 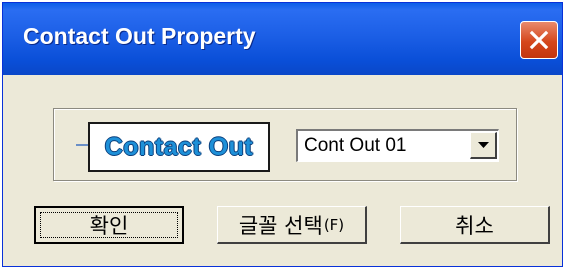 I want to click on contact-select: Cont Out 01, so click(x=397, y=145).